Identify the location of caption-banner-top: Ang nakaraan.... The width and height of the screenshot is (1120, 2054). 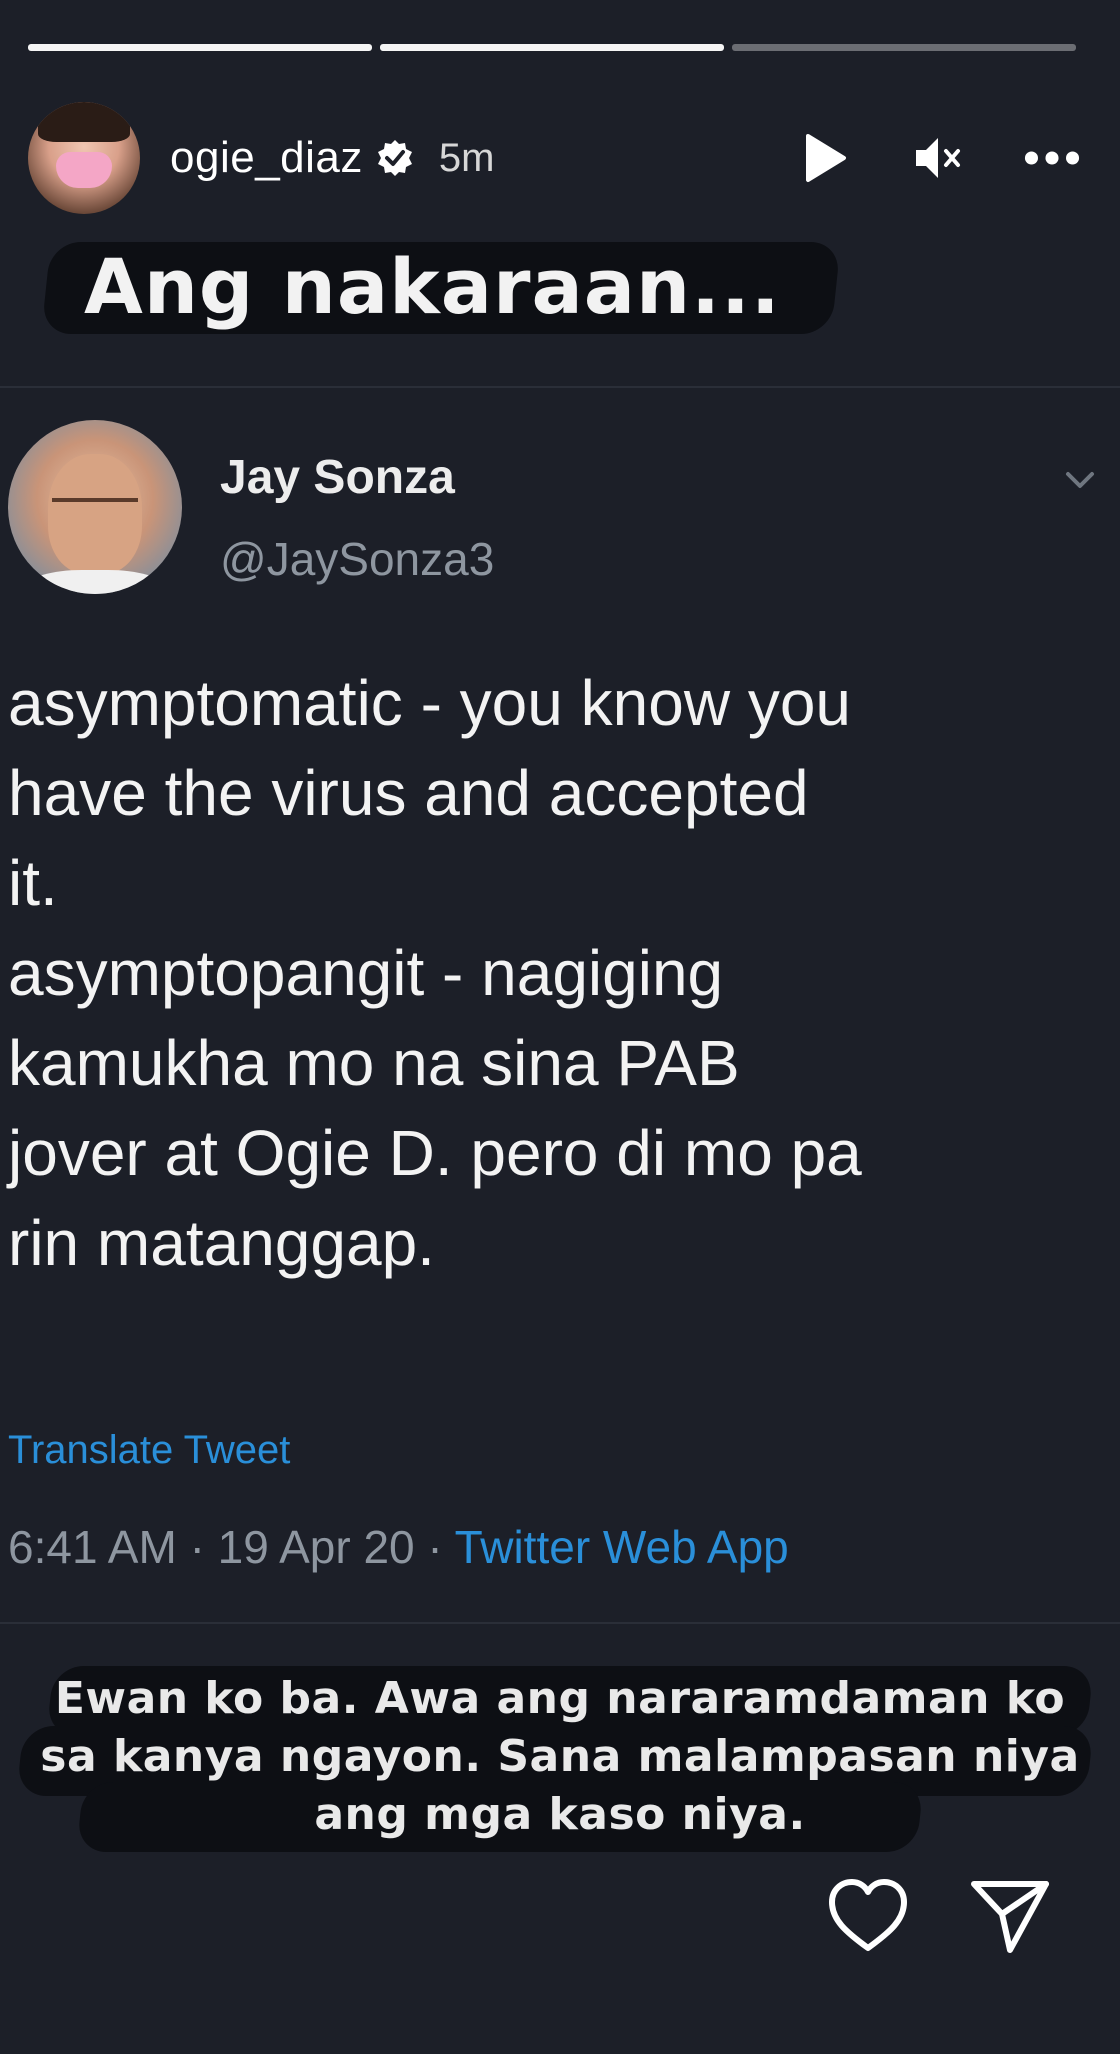
(443, 288).